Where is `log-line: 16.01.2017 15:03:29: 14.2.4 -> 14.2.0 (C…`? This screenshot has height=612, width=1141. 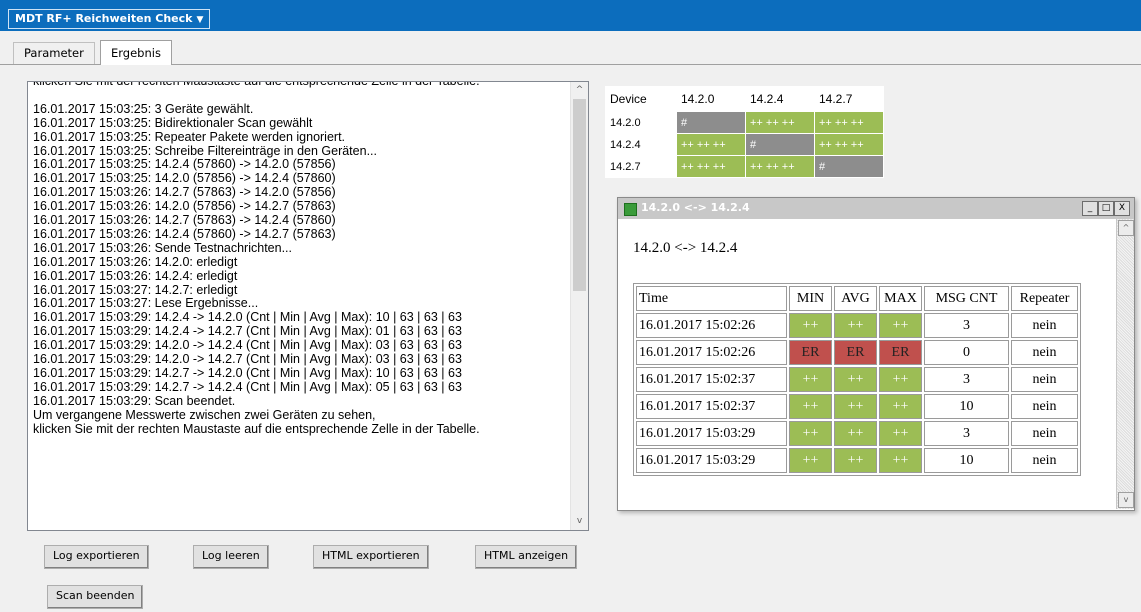 log-line: 16.01.2017 15:03:29: 14.2.4 -> 14.2.0 (C… is located at coordinates (247, 317).